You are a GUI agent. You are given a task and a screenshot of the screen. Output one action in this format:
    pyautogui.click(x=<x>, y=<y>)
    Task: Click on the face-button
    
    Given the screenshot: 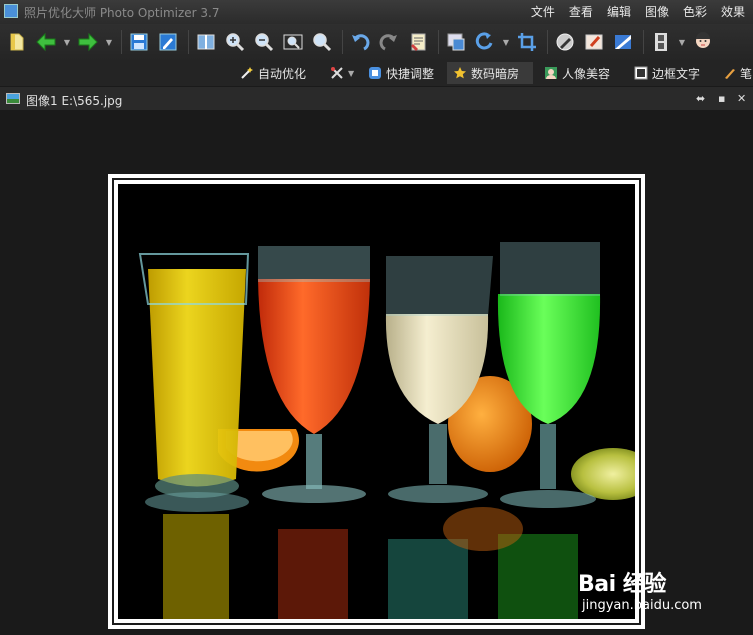 What is the action you would take?
    pyautogui.click(x=703, y=42)
    